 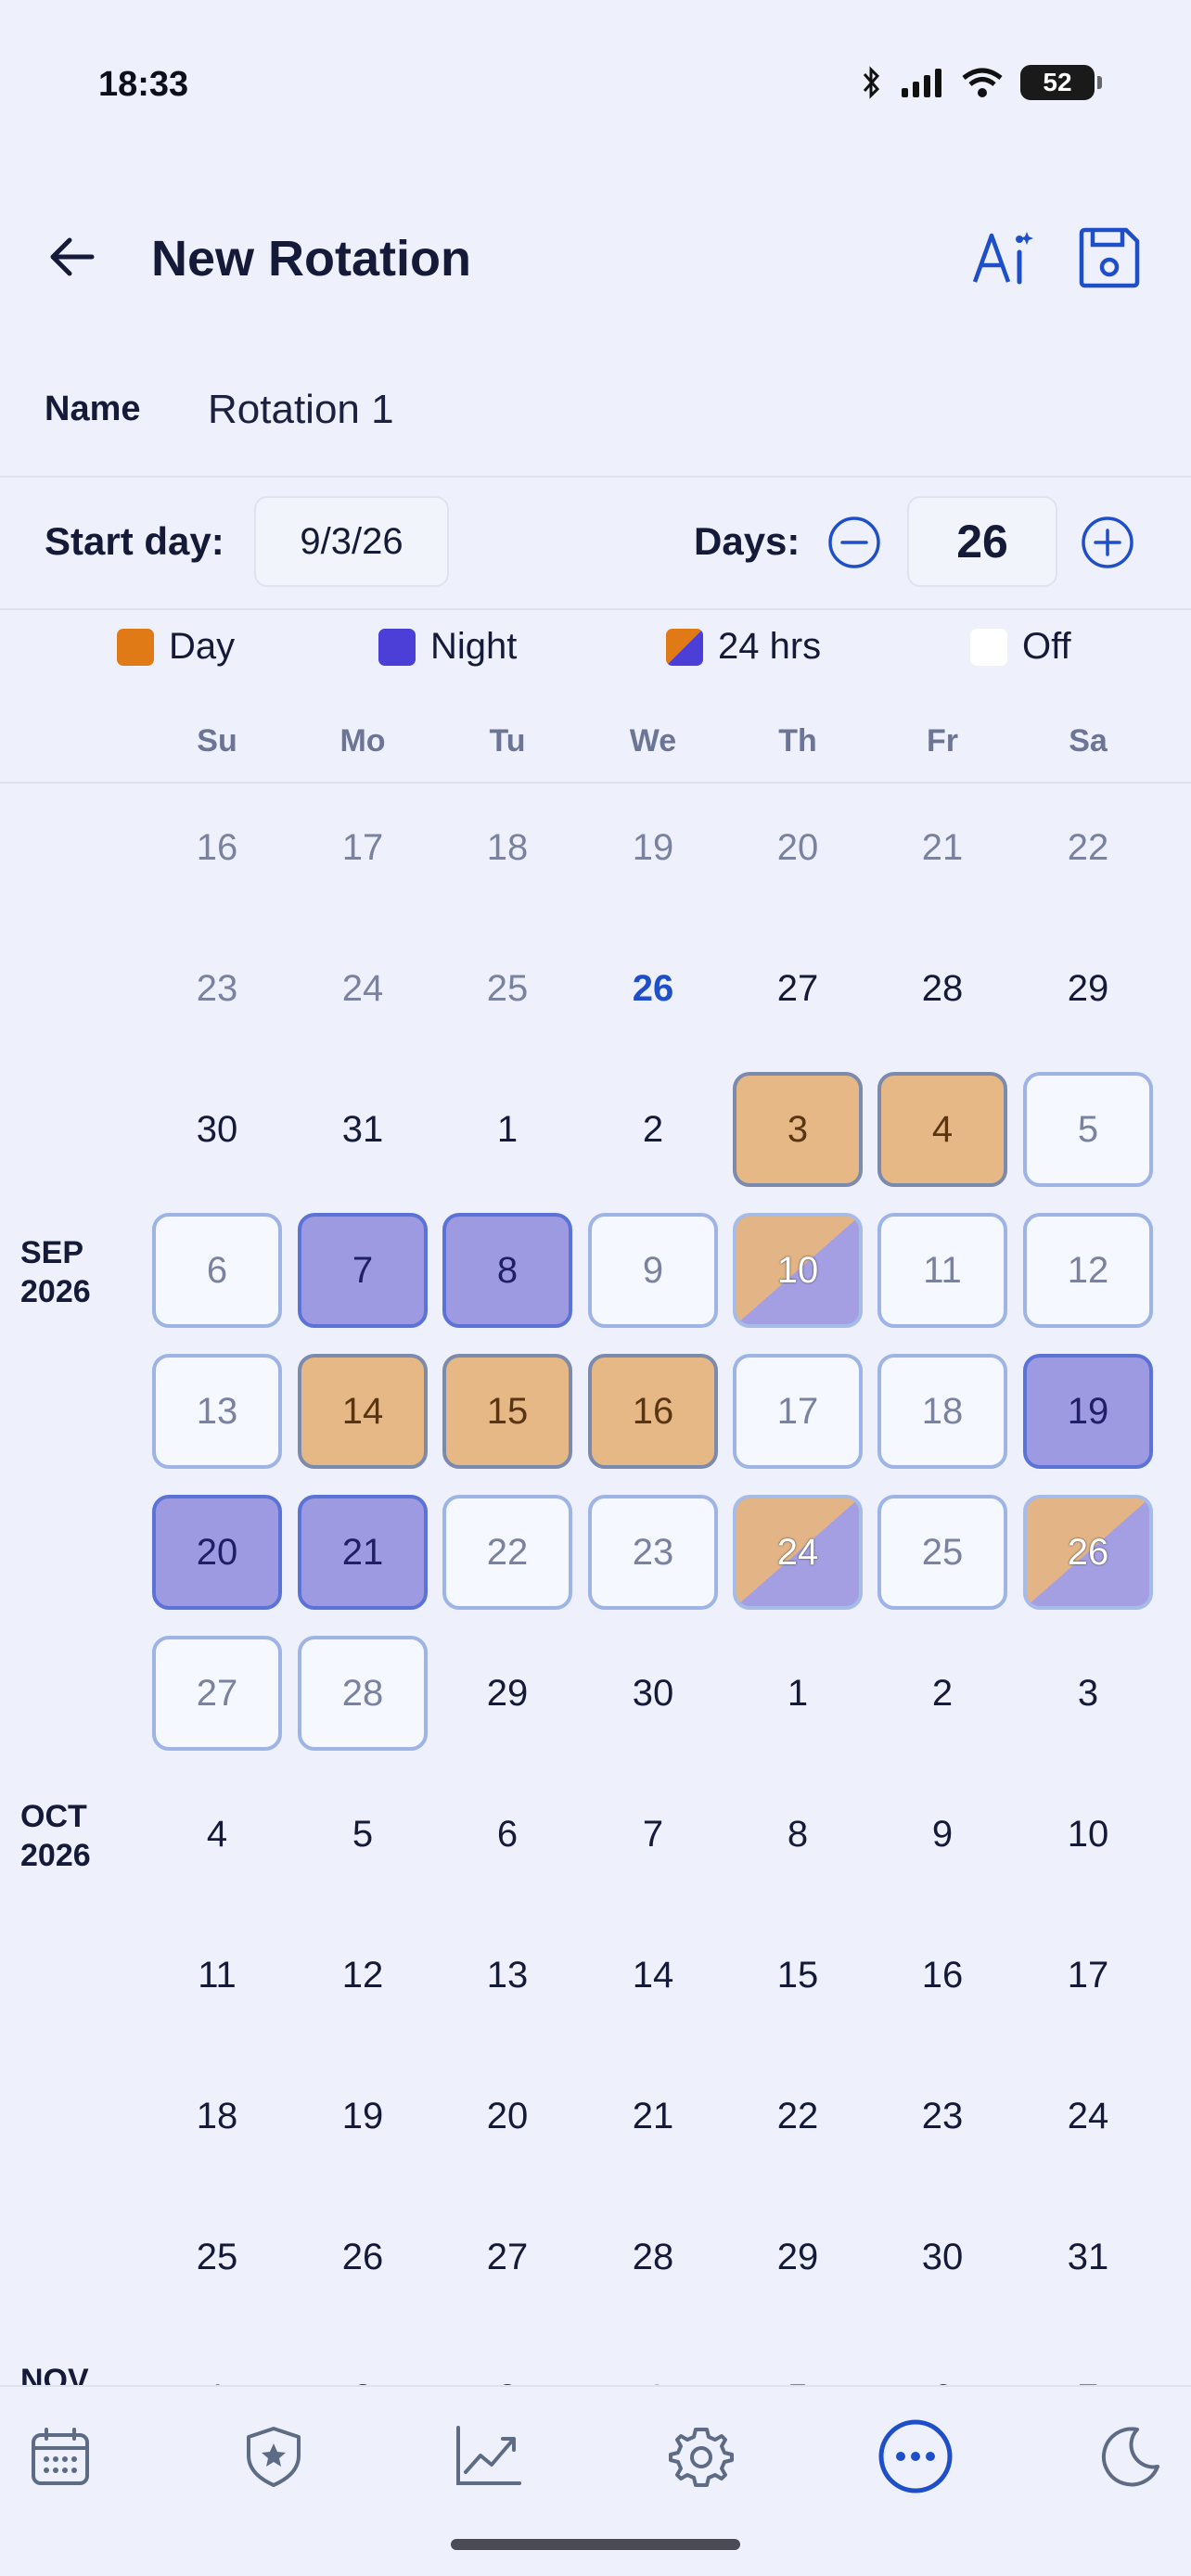 What do you see at coordinates (798, 1411) in the screenshot?
I see `calendar-day-off: 17` at bounding box center [798, 1411].